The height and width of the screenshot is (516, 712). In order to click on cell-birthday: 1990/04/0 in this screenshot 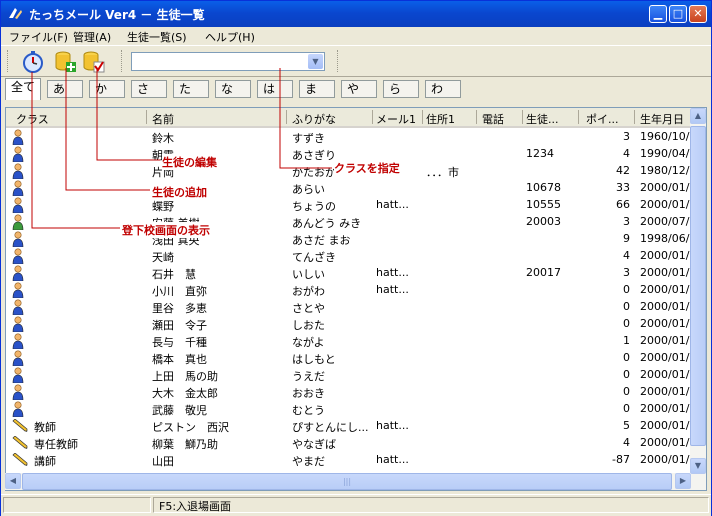, I will do `click(666, 153)`.